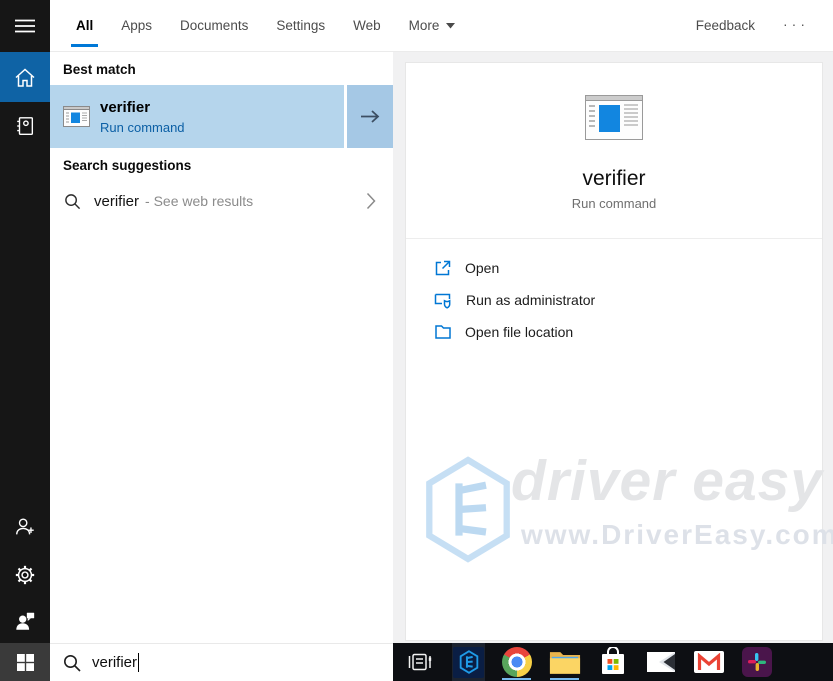 This screenshot has width=833, height=681. What do you see at coordinates (443, 332) in the screenshot?
I see `folder-outline-icon` at bounding box center [443, 332].